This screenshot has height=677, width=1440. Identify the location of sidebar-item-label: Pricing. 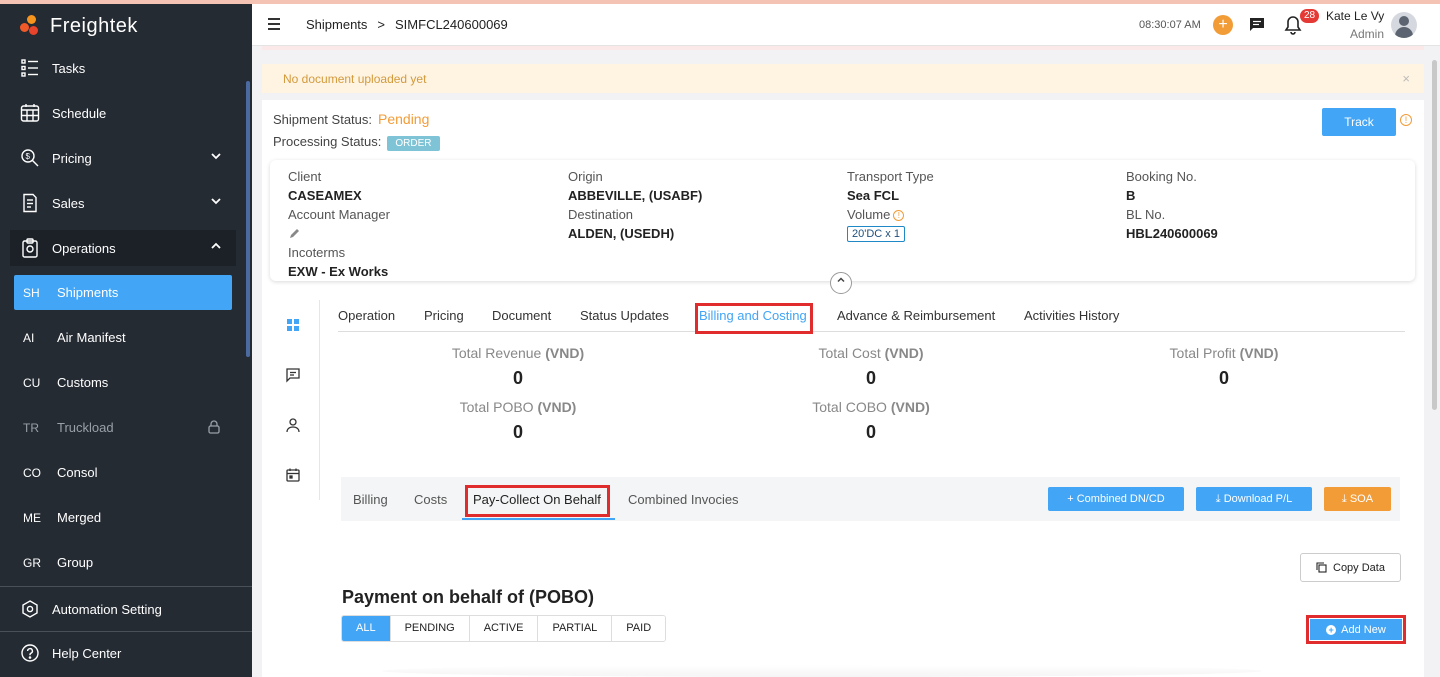
(72, 158).